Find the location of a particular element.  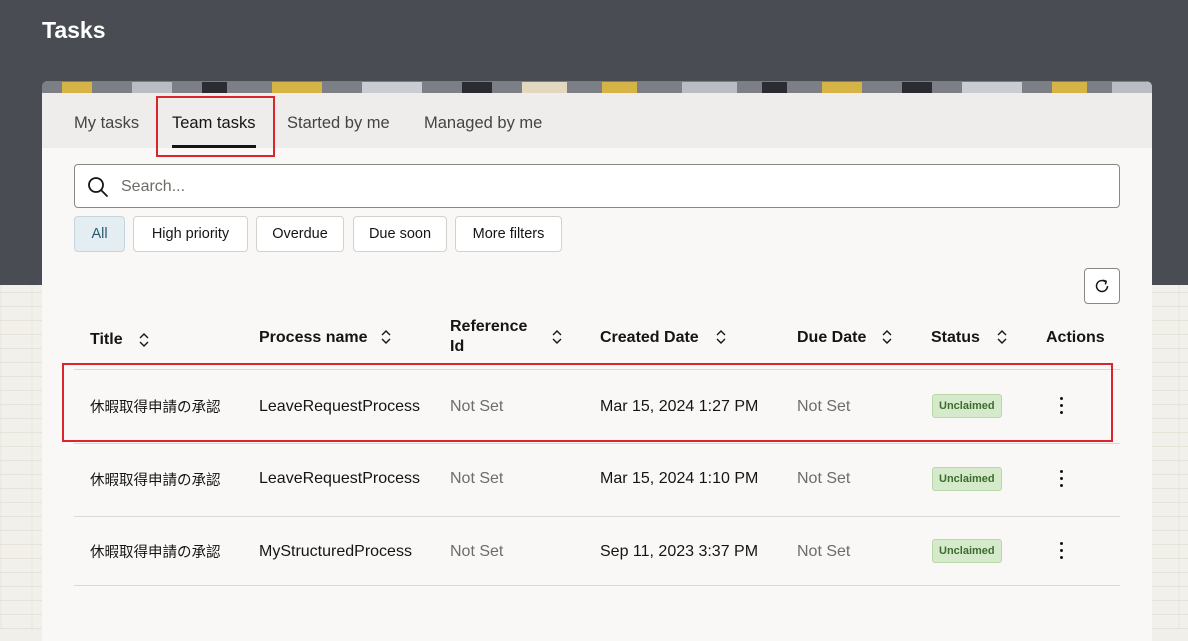

search-input is located at coordinates (611, 187).